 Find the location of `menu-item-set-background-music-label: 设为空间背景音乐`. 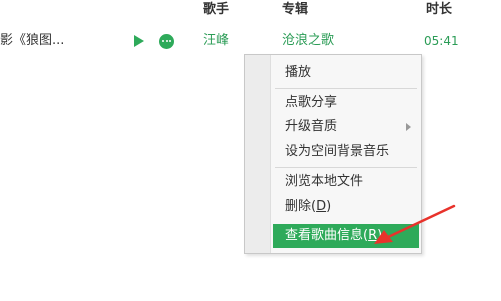

menu-item-set-background-music-label: 设为空间背景音乐 is located at coordinates (337, 151).